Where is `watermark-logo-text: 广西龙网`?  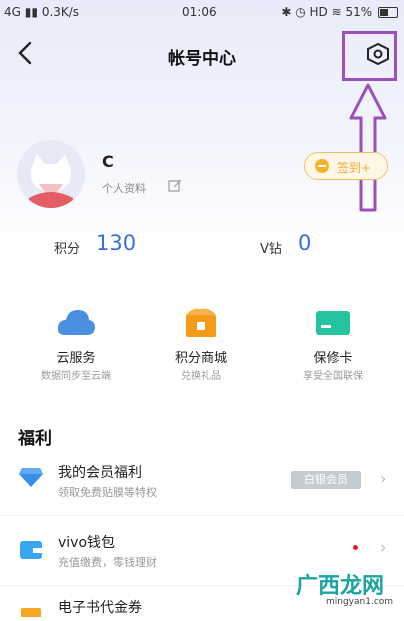 watermark-logo-text: 广西龙网 is located at coordinates (340, 586).